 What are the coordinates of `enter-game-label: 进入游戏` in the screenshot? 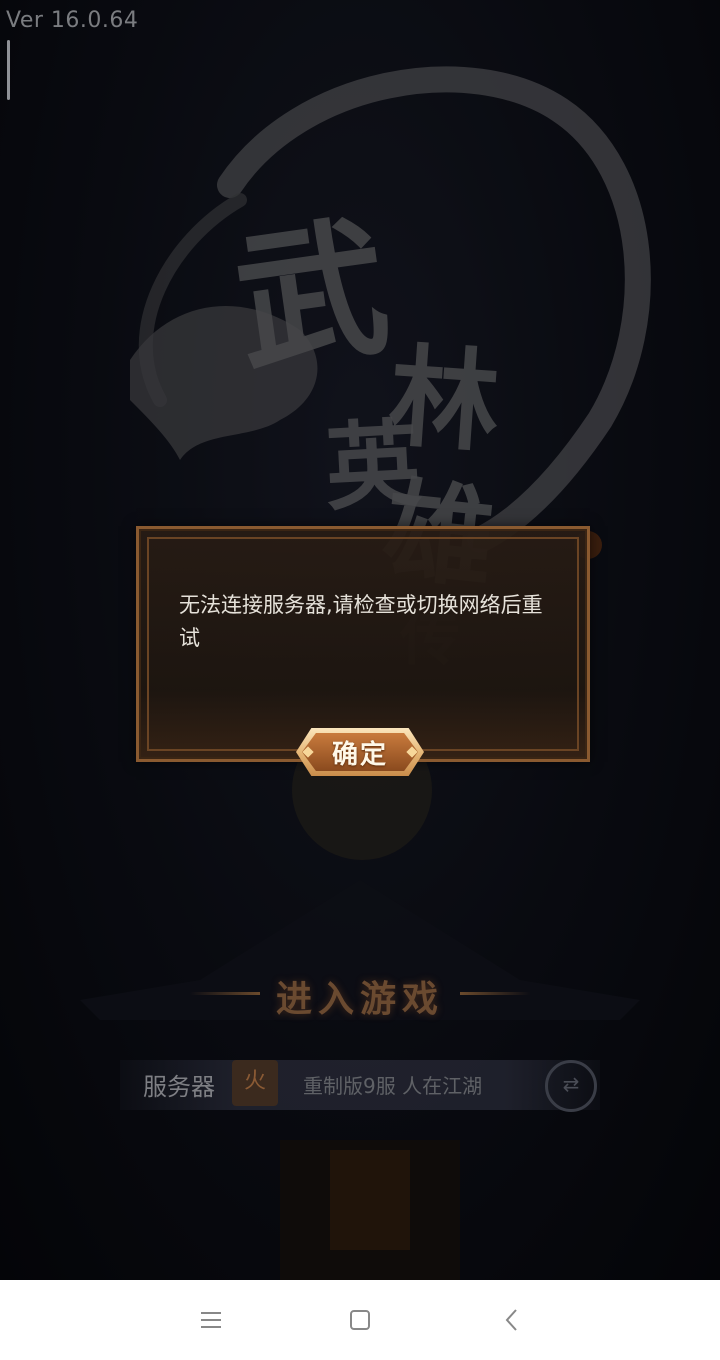 It's located at (359, 999).